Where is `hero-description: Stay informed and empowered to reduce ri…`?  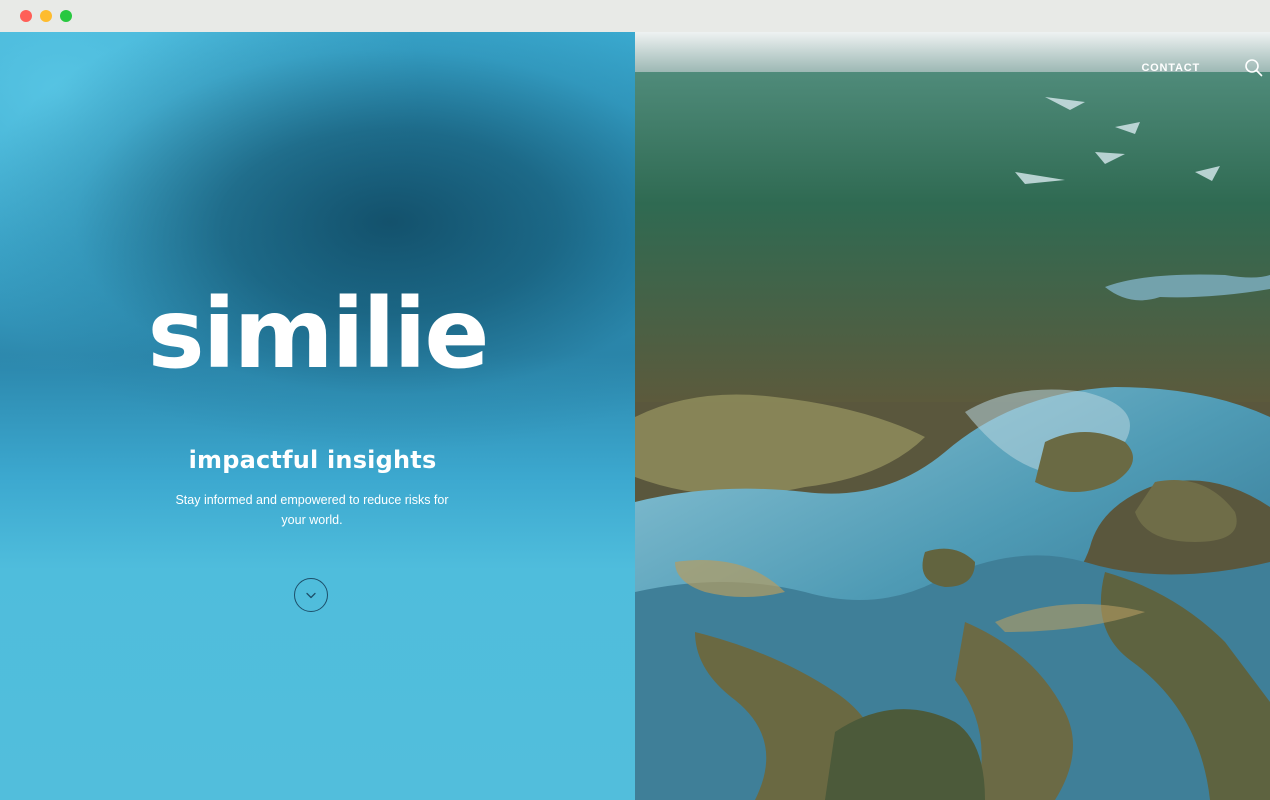 hero-description: Stay informed and empowered to reduce ri… is located at coordinates (312, 510).